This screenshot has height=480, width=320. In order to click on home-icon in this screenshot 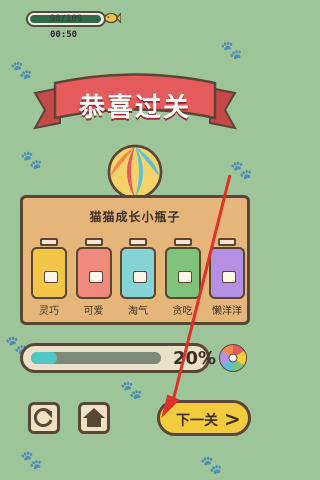, I will do `click(94, 417)`.